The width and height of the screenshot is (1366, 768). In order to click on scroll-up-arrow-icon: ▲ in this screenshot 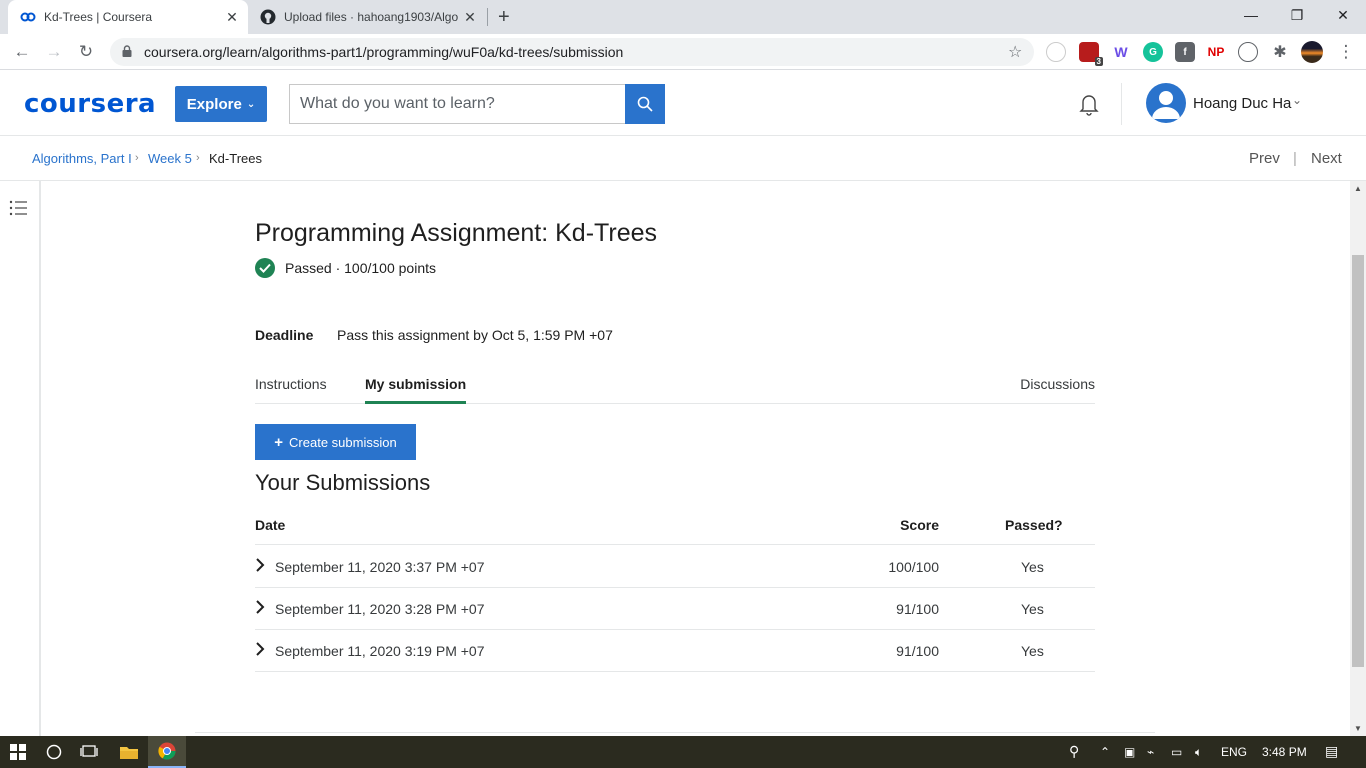, I will do `click(1358, 188)`.